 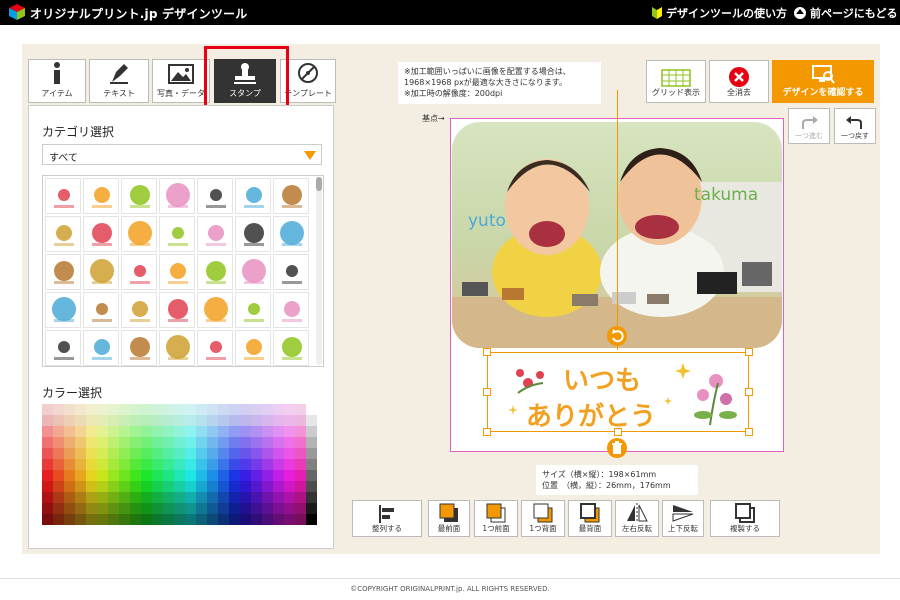 I want to click on bring-forward-button: 1つ前面, so click(x=496, y=518).